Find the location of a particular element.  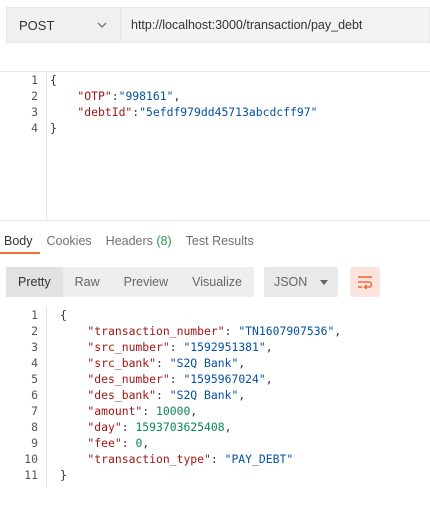

format-select: JSON is located at coordinates (300, 282).